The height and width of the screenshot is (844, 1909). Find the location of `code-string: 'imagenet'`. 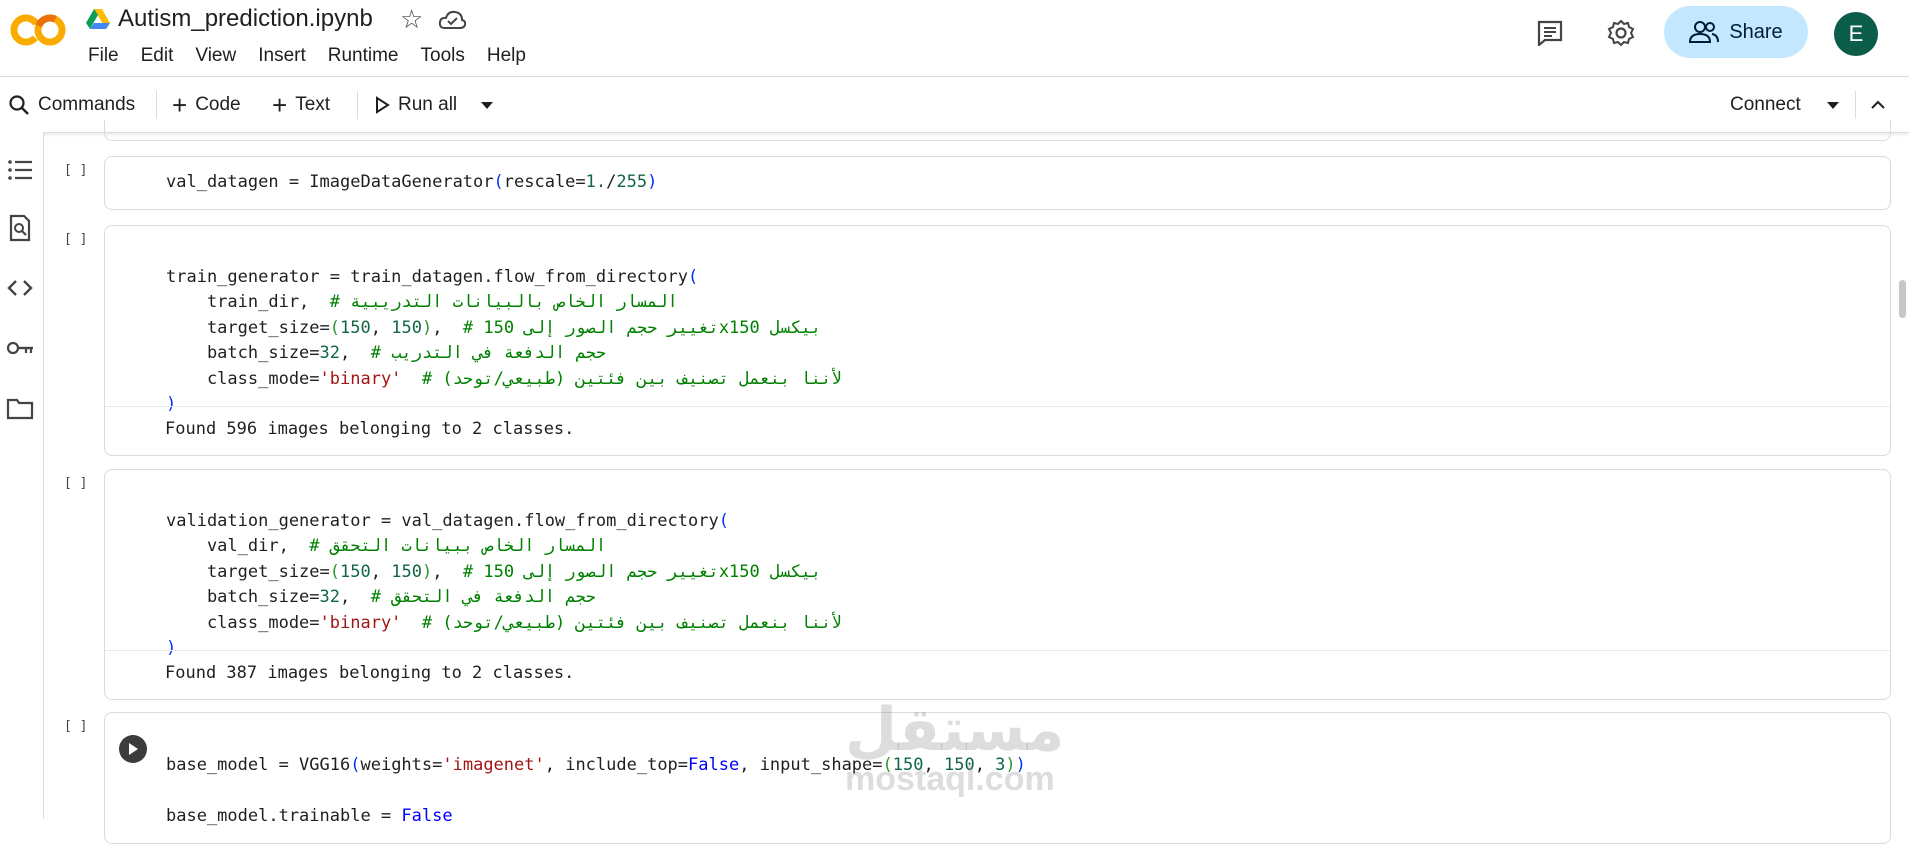

code-string: 'imagenet' is located at coordinates (493, 764).